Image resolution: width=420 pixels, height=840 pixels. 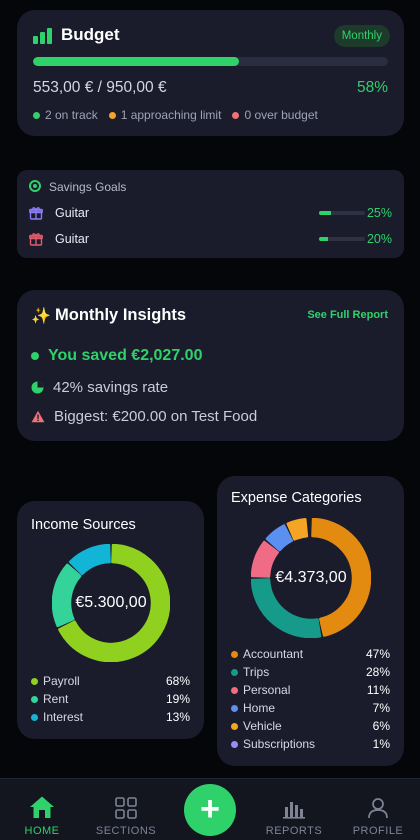 I want to click on goal-progress-fill, so click(x=324, y=239).